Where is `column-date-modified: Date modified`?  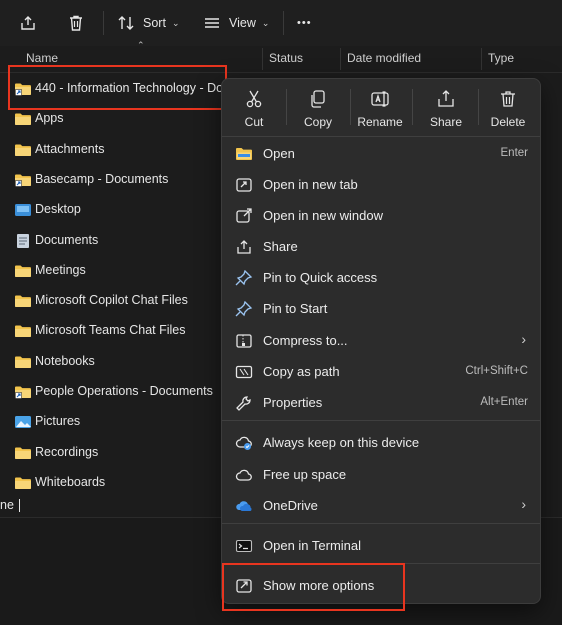
column-date-modified: Date modified is located at coordinates (384, 58).